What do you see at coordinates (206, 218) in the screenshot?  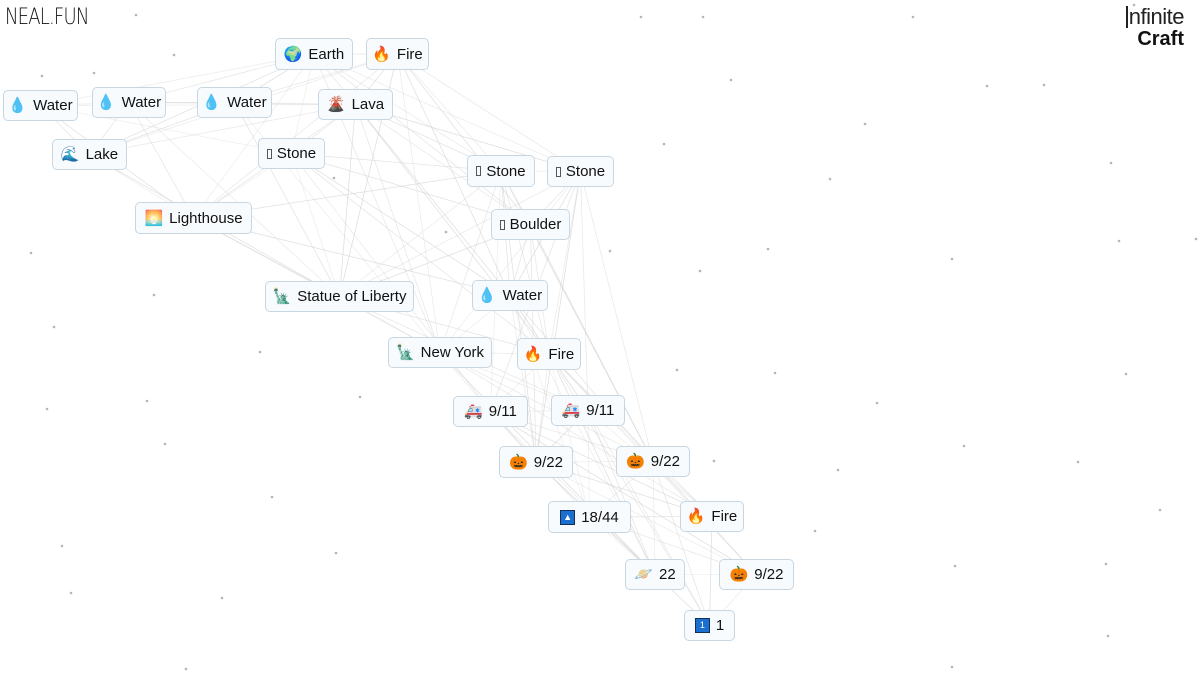 I see `item-label: Lighthouse` at bounding box center [206, 218].